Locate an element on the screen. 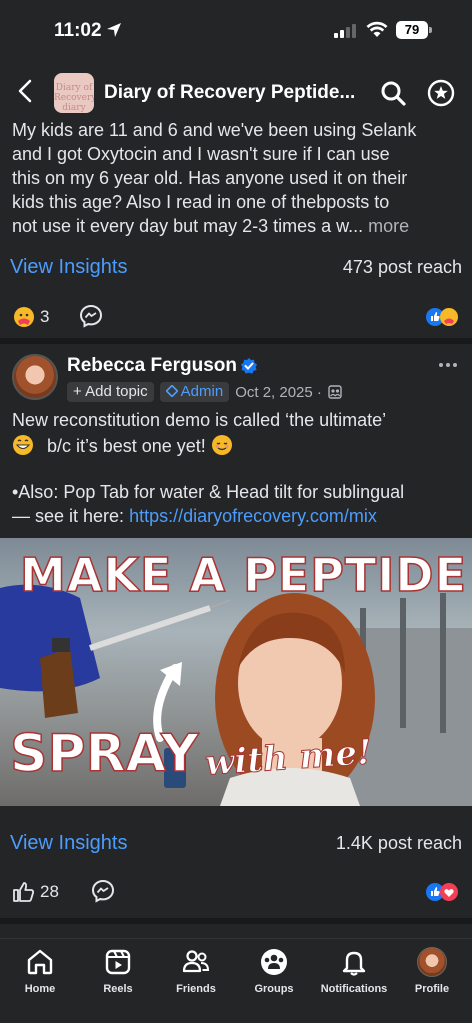  admin-diamond-icon is located at coordinates (172, 391).